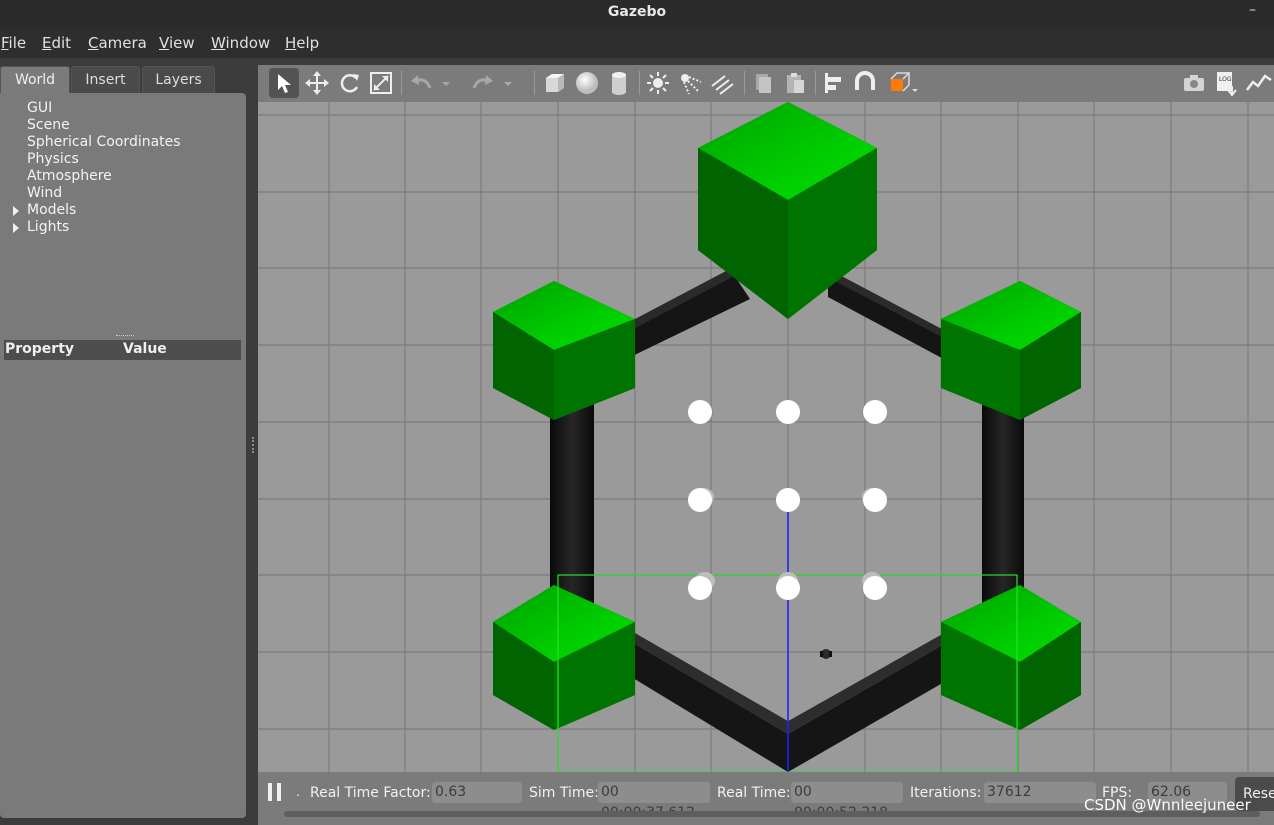  Describe the element at coordinates (240, 43) in the screenshot. I see `menu-window: Window` at that location.